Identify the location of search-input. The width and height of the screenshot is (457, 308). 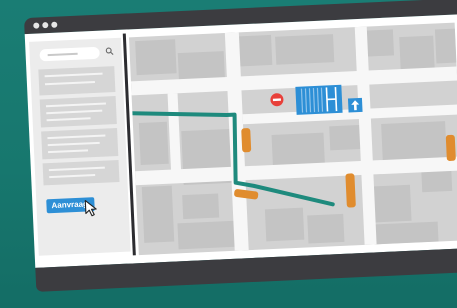
(69, 54).